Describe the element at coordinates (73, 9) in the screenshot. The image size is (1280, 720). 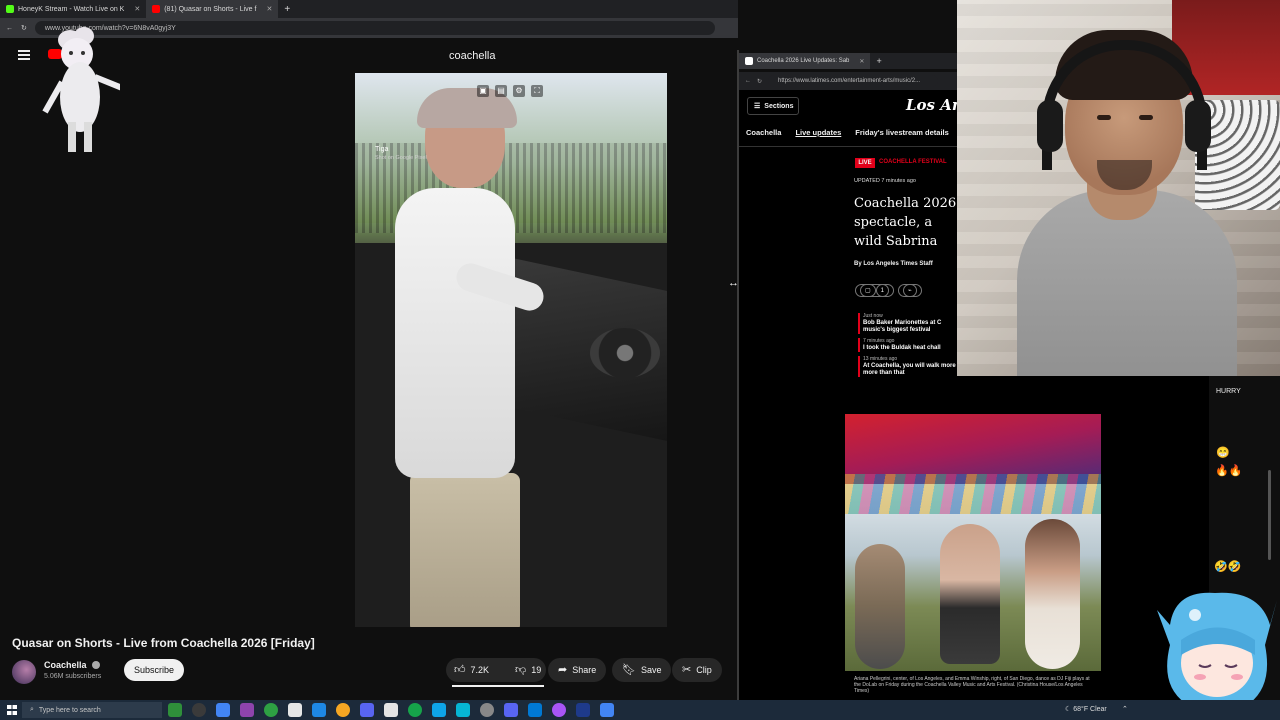
I see `tab-honeyk: HoneyK Stream - Watch Live on K ✕` at that location.